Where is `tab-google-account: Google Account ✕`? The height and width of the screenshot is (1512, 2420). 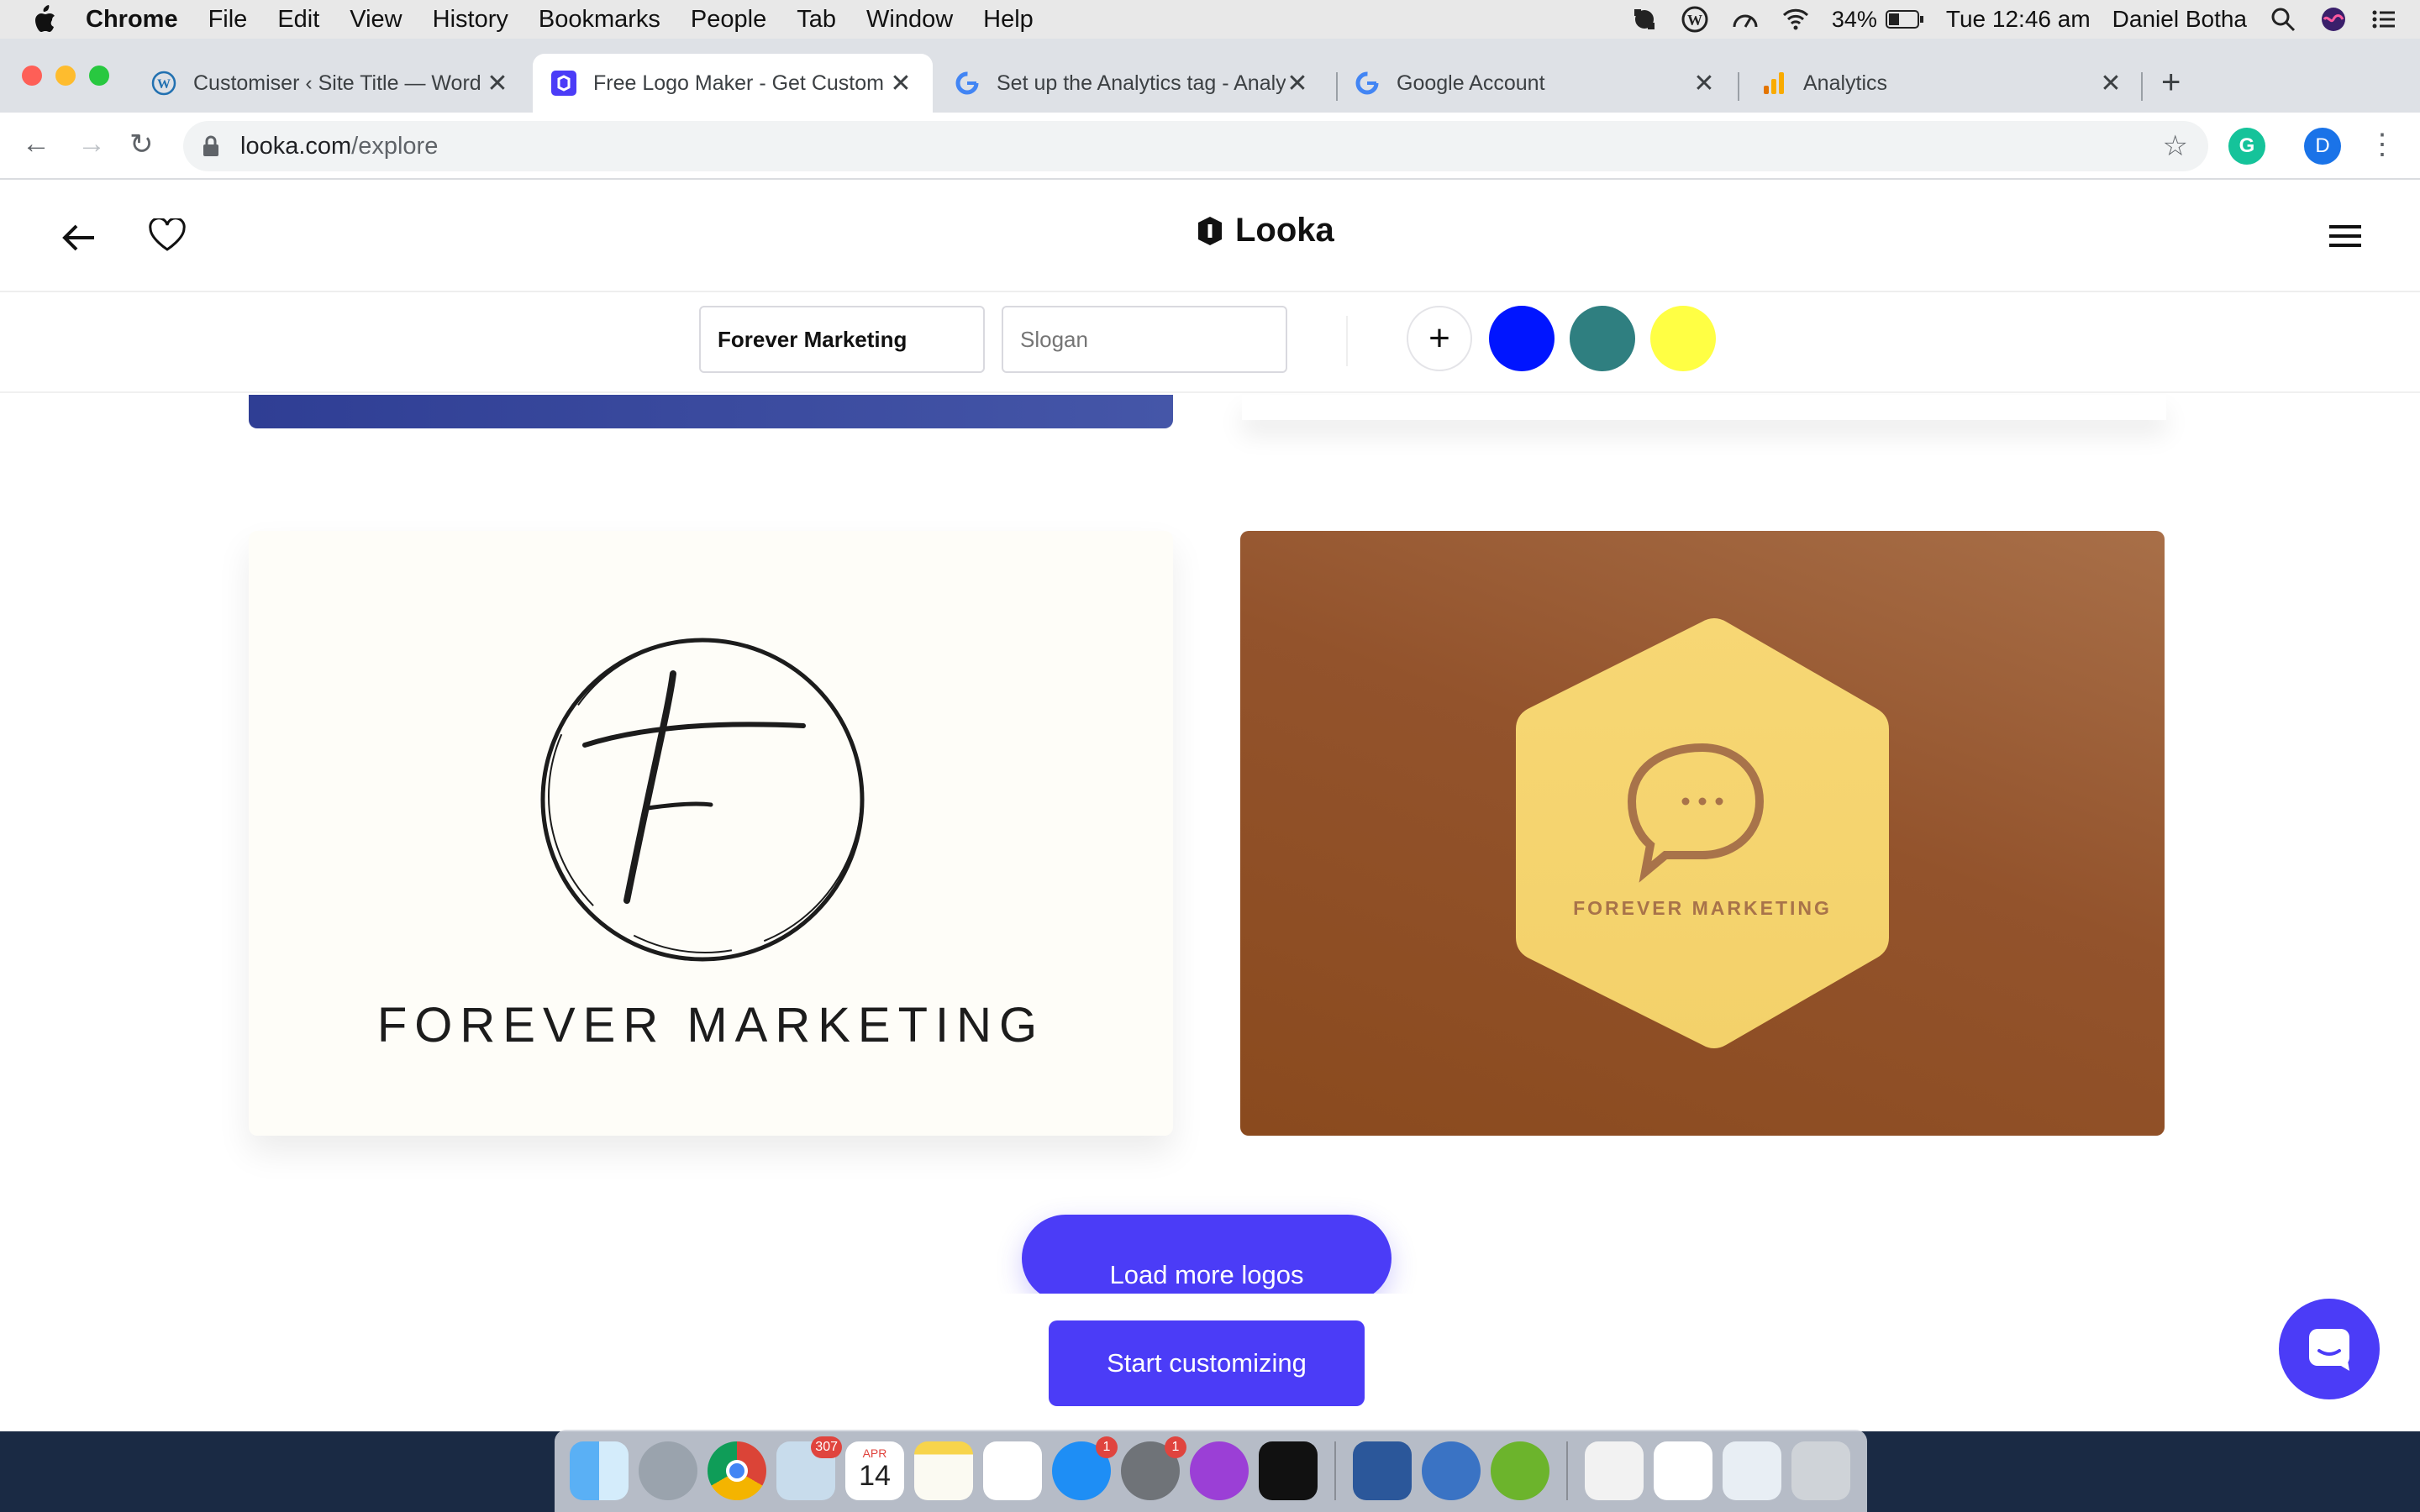
tab-google-account: Google Account ✕ is located at coordinates (1537, 83).